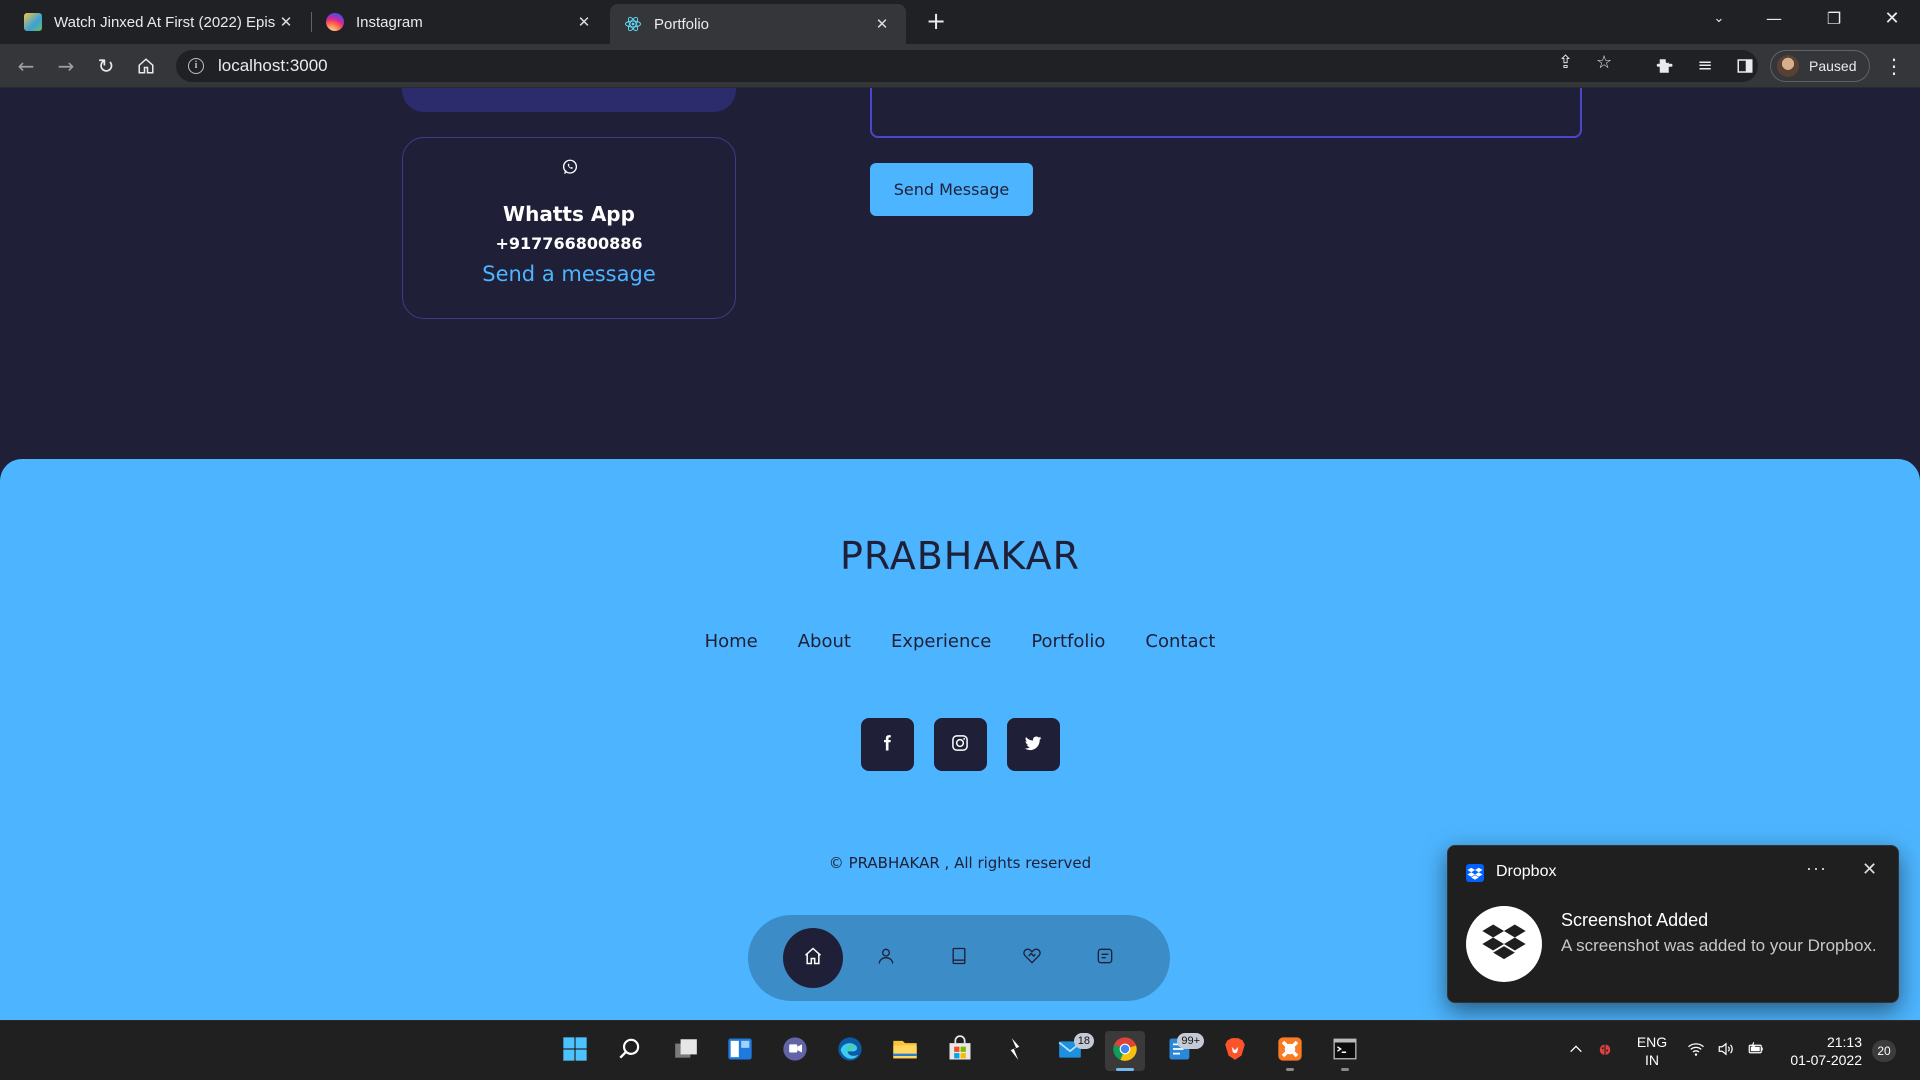  I want to click on floating-nav, so click(959, 958).